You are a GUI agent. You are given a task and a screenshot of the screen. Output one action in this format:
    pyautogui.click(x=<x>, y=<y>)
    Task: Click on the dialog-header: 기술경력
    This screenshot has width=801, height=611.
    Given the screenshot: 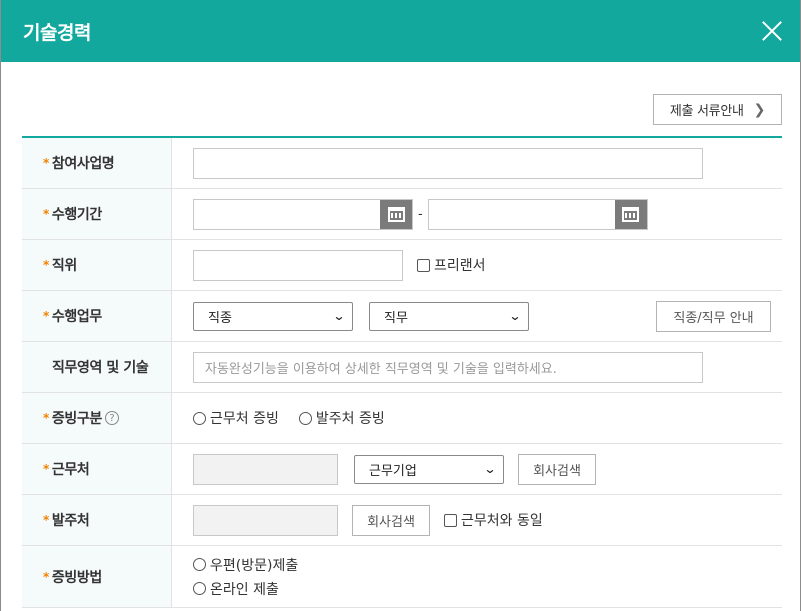 What is the action you would take?
    pyautogui.click(x=400, y=31)
    